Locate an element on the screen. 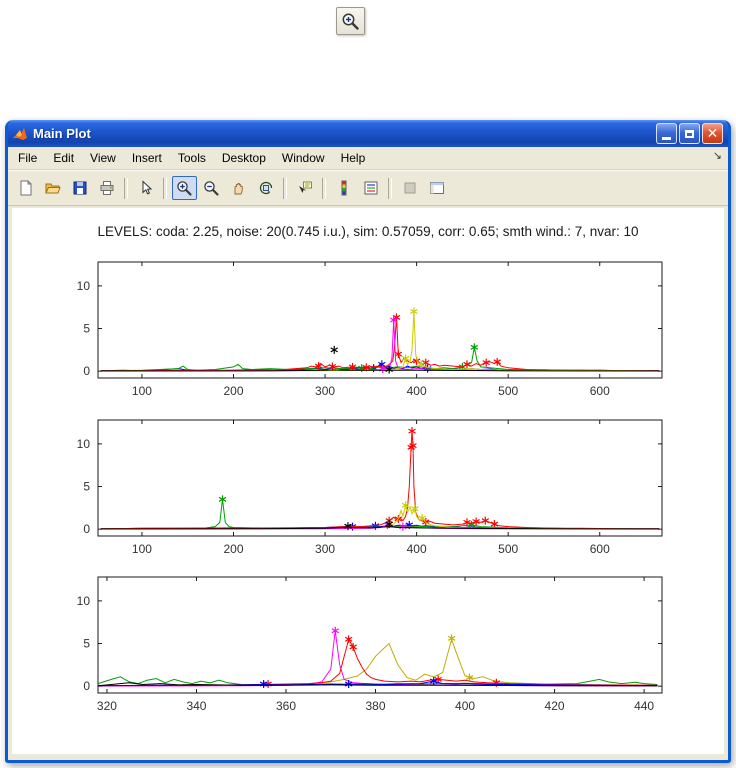 The width and height of the screenshot is (736, 768). floating-zoom-in-button is located at coordinates (350, 21).